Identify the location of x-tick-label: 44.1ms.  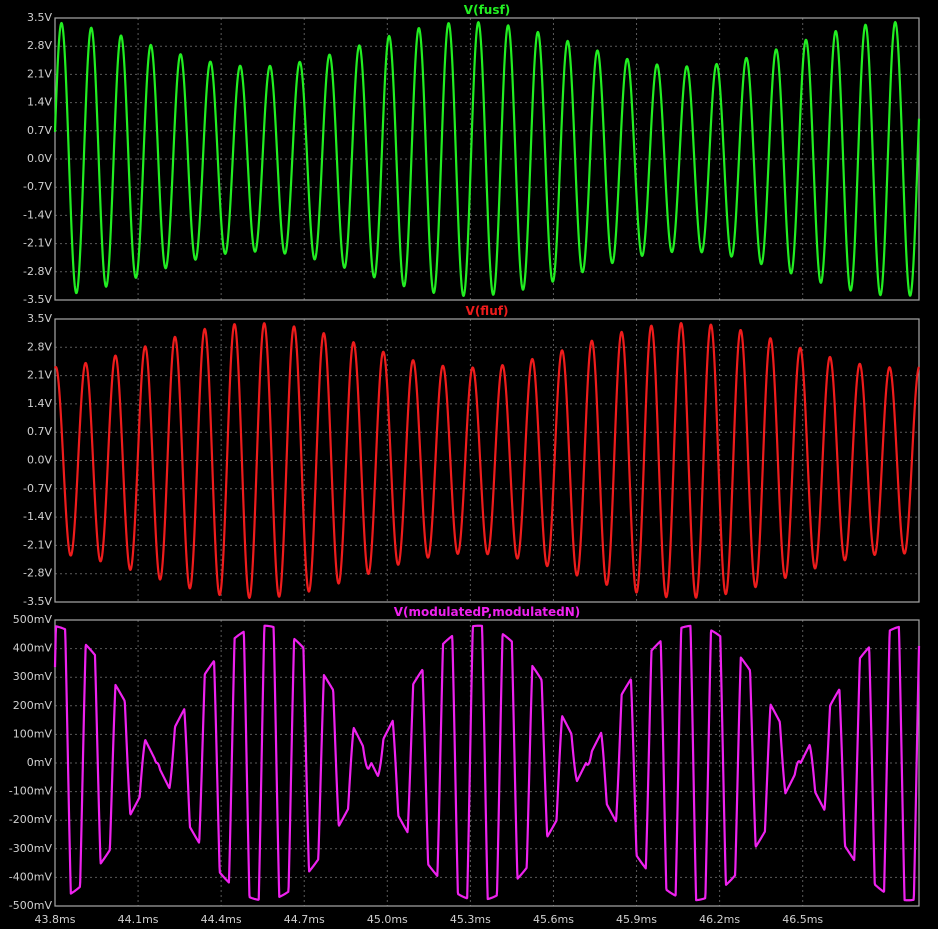
(138, 919).